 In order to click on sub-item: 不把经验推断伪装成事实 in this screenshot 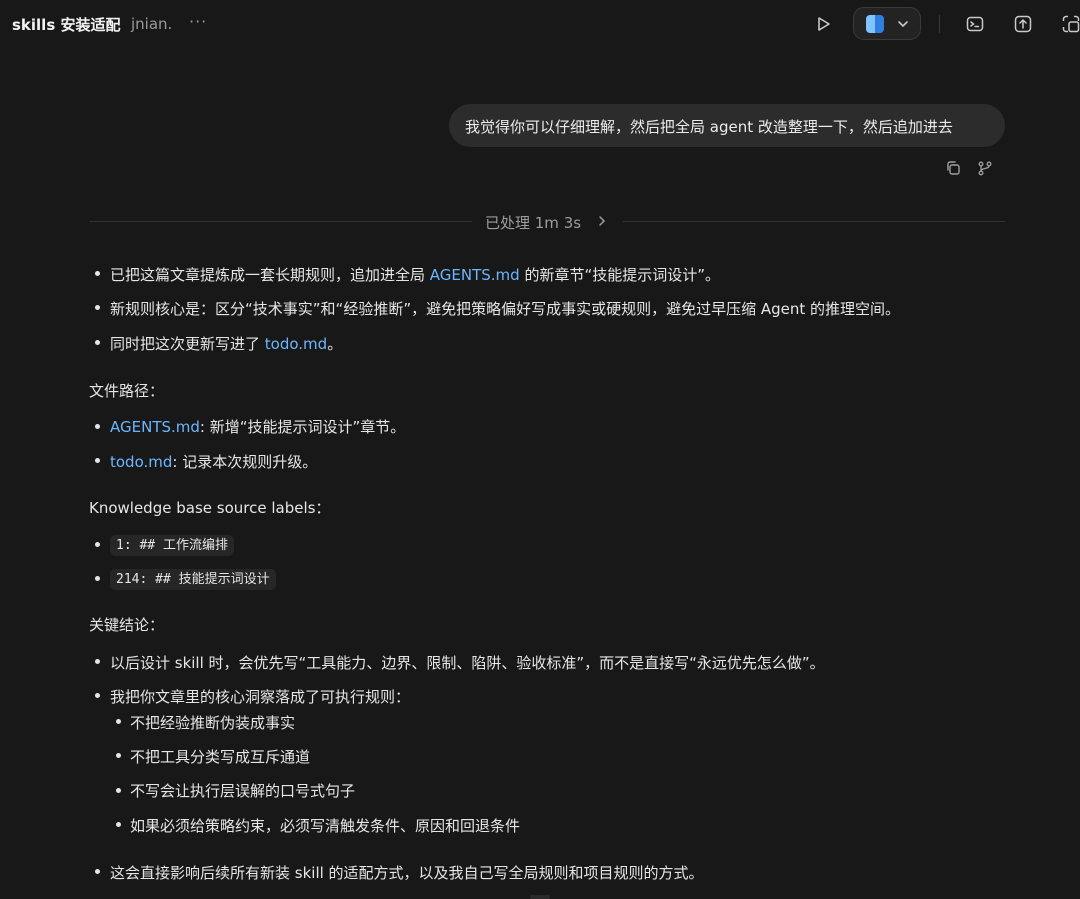, I will do `click(213, 723)`.